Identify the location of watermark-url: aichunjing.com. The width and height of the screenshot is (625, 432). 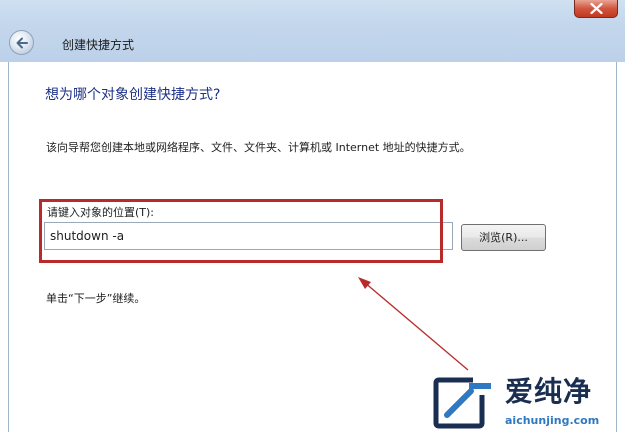
(552, 420).